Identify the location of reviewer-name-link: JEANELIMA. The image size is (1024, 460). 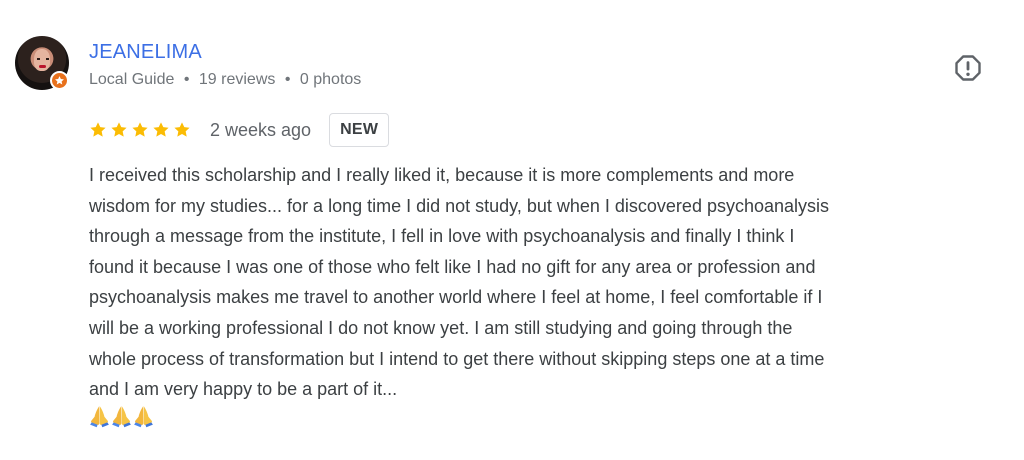
(145, 52).